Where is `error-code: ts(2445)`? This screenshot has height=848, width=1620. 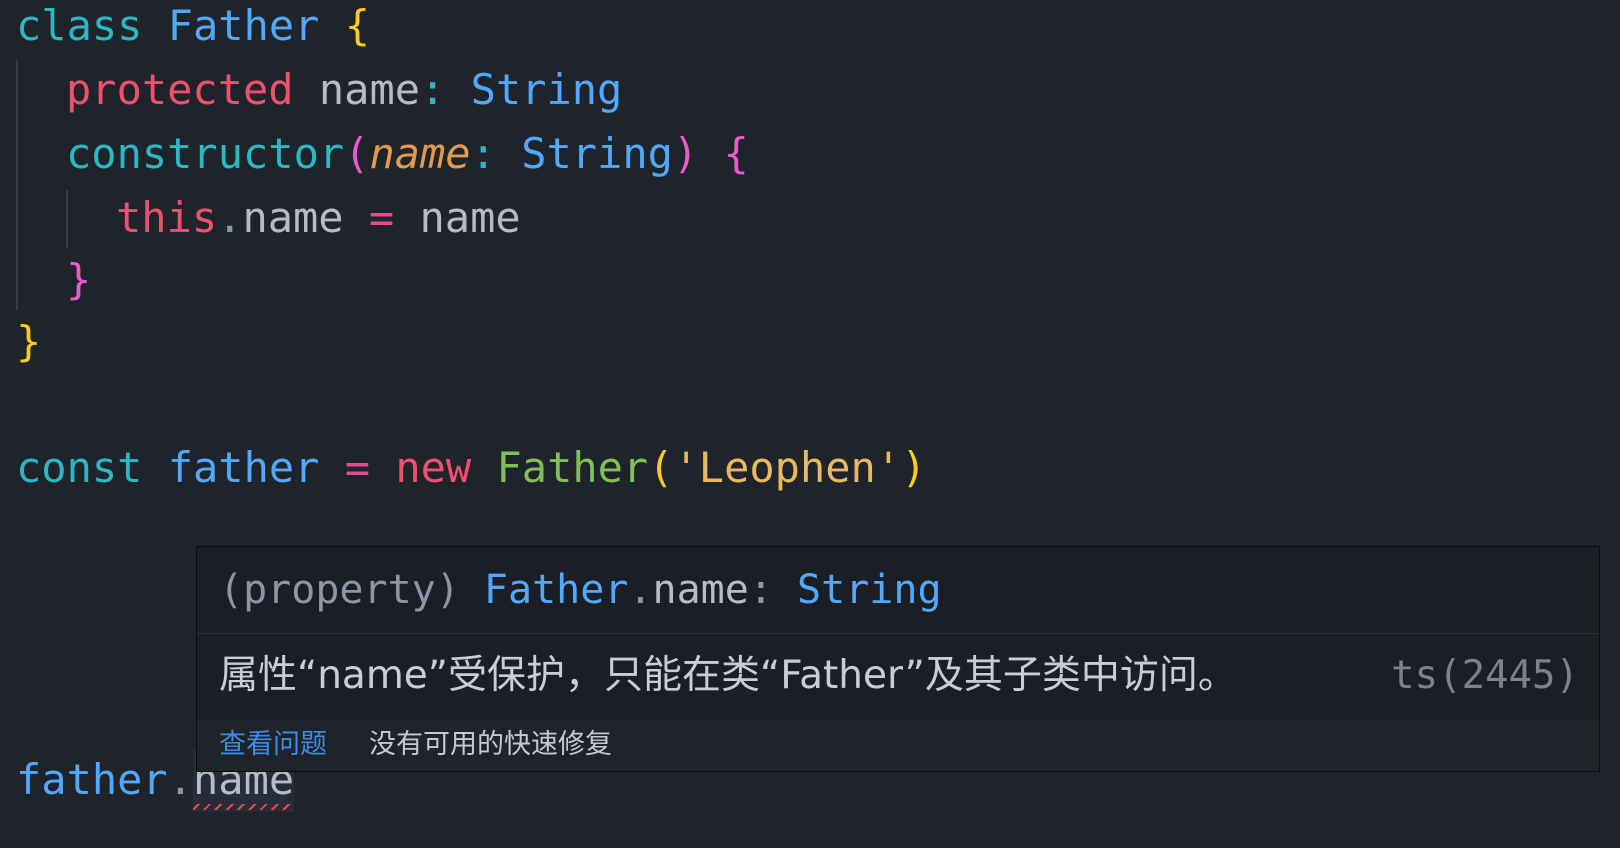
error-code: ts(2445) is located at coordinates (1485, 675).